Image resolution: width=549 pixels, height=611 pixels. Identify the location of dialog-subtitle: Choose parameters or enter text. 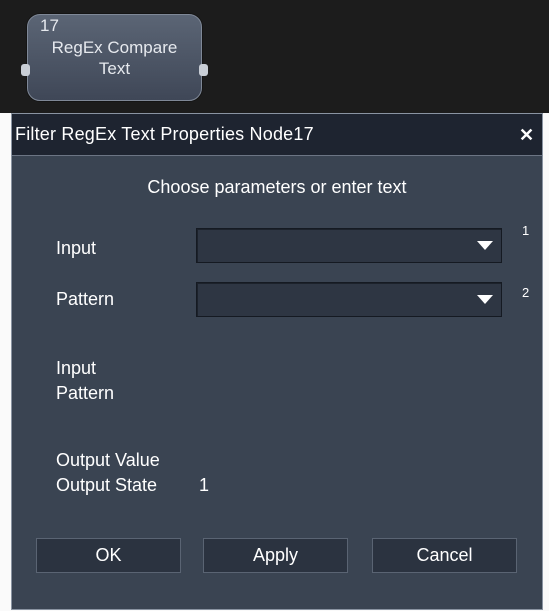
(277, 187).